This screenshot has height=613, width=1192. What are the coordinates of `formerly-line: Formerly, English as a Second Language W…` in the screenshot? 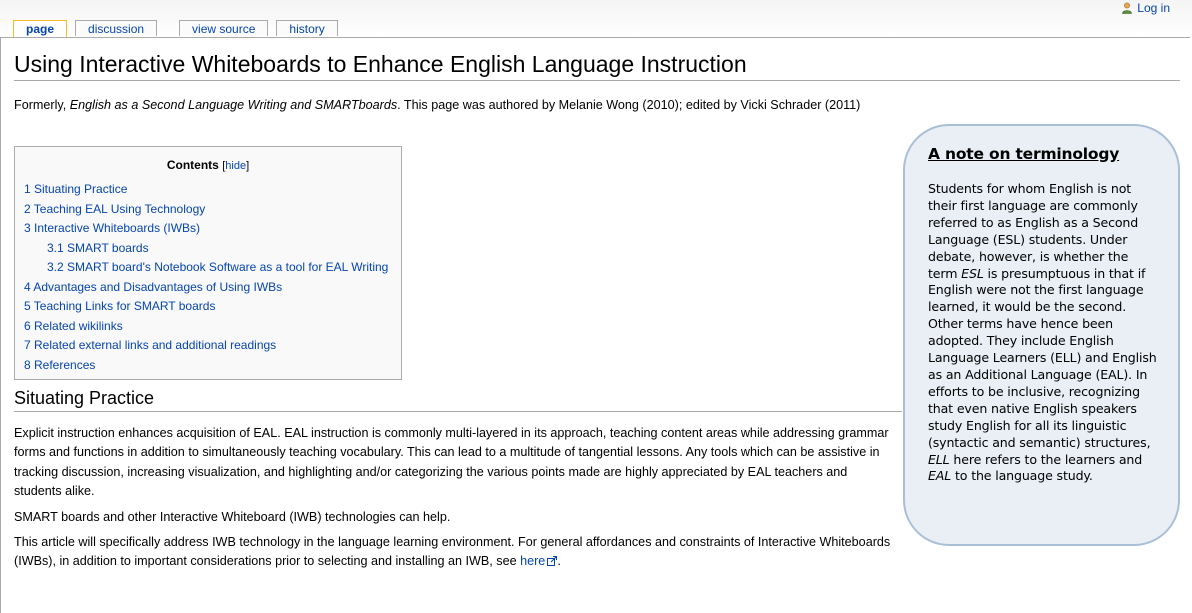 It's located at (437, 105).